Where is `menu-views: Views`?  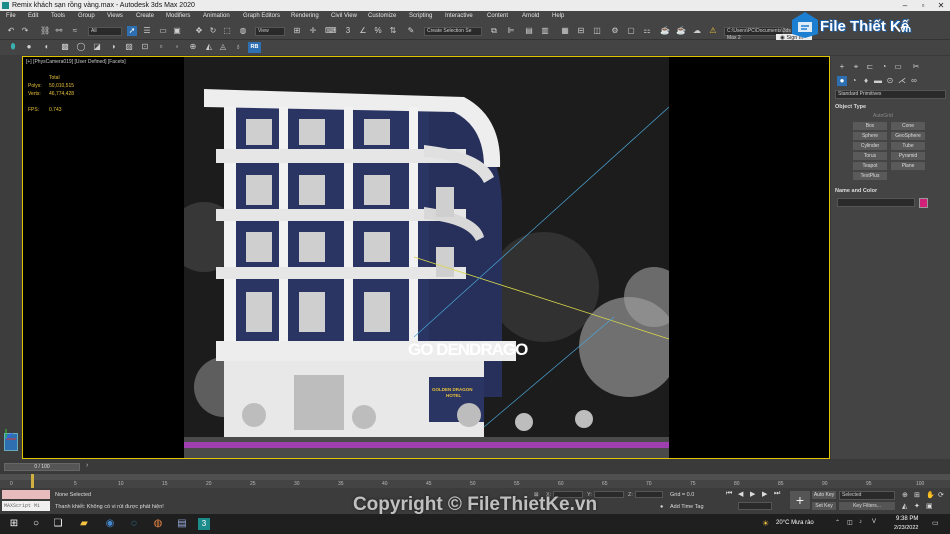 menu-views: Views is located at coordinates (115, 16).